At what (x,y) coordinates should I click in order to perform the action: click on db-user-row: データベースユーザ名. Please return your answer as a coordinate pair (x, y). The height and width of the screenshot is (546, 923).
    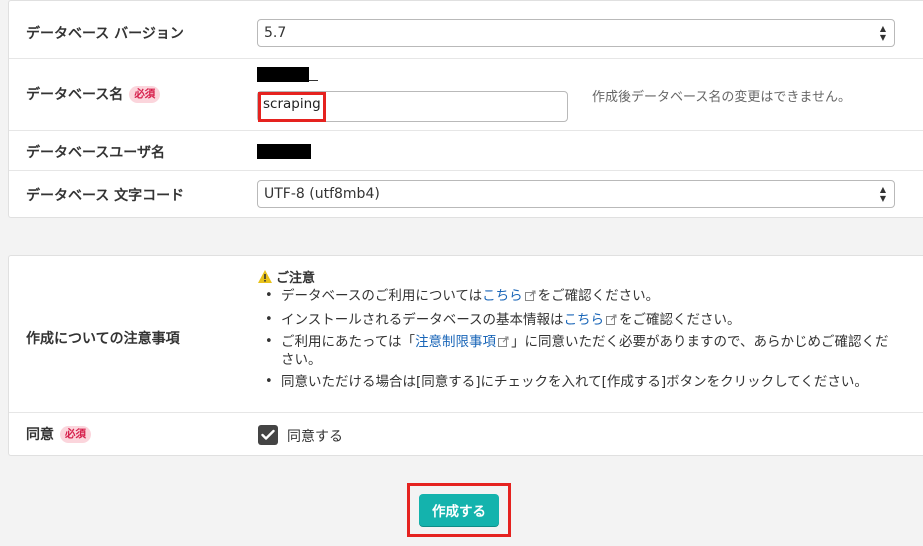
    Looking at the image, I should click on (466, 151).